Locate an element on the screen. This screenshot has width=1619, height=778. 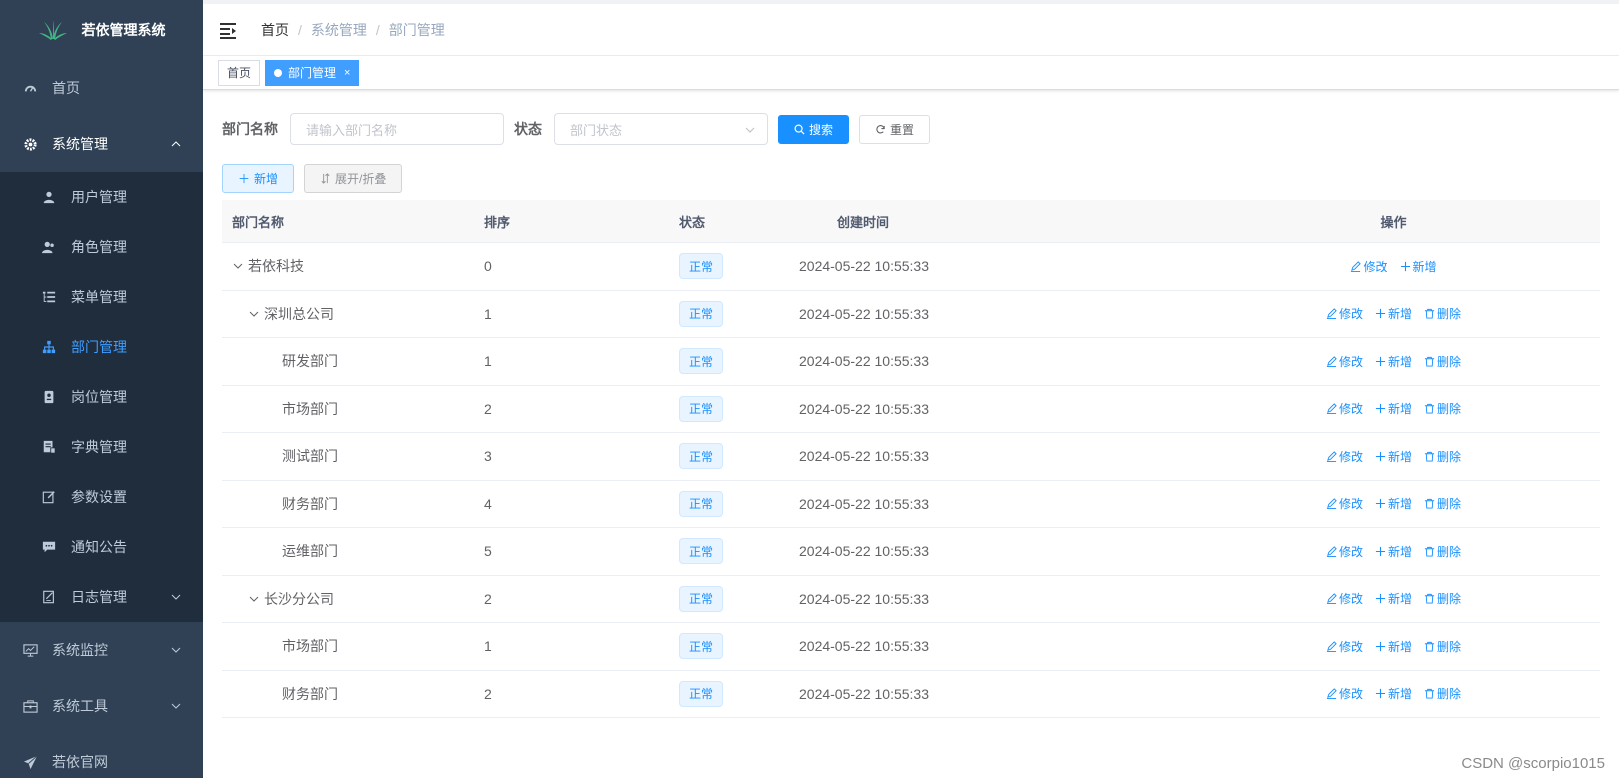
sidebar-subitem-label: 字典管理 is located at coordinates (99, 447).